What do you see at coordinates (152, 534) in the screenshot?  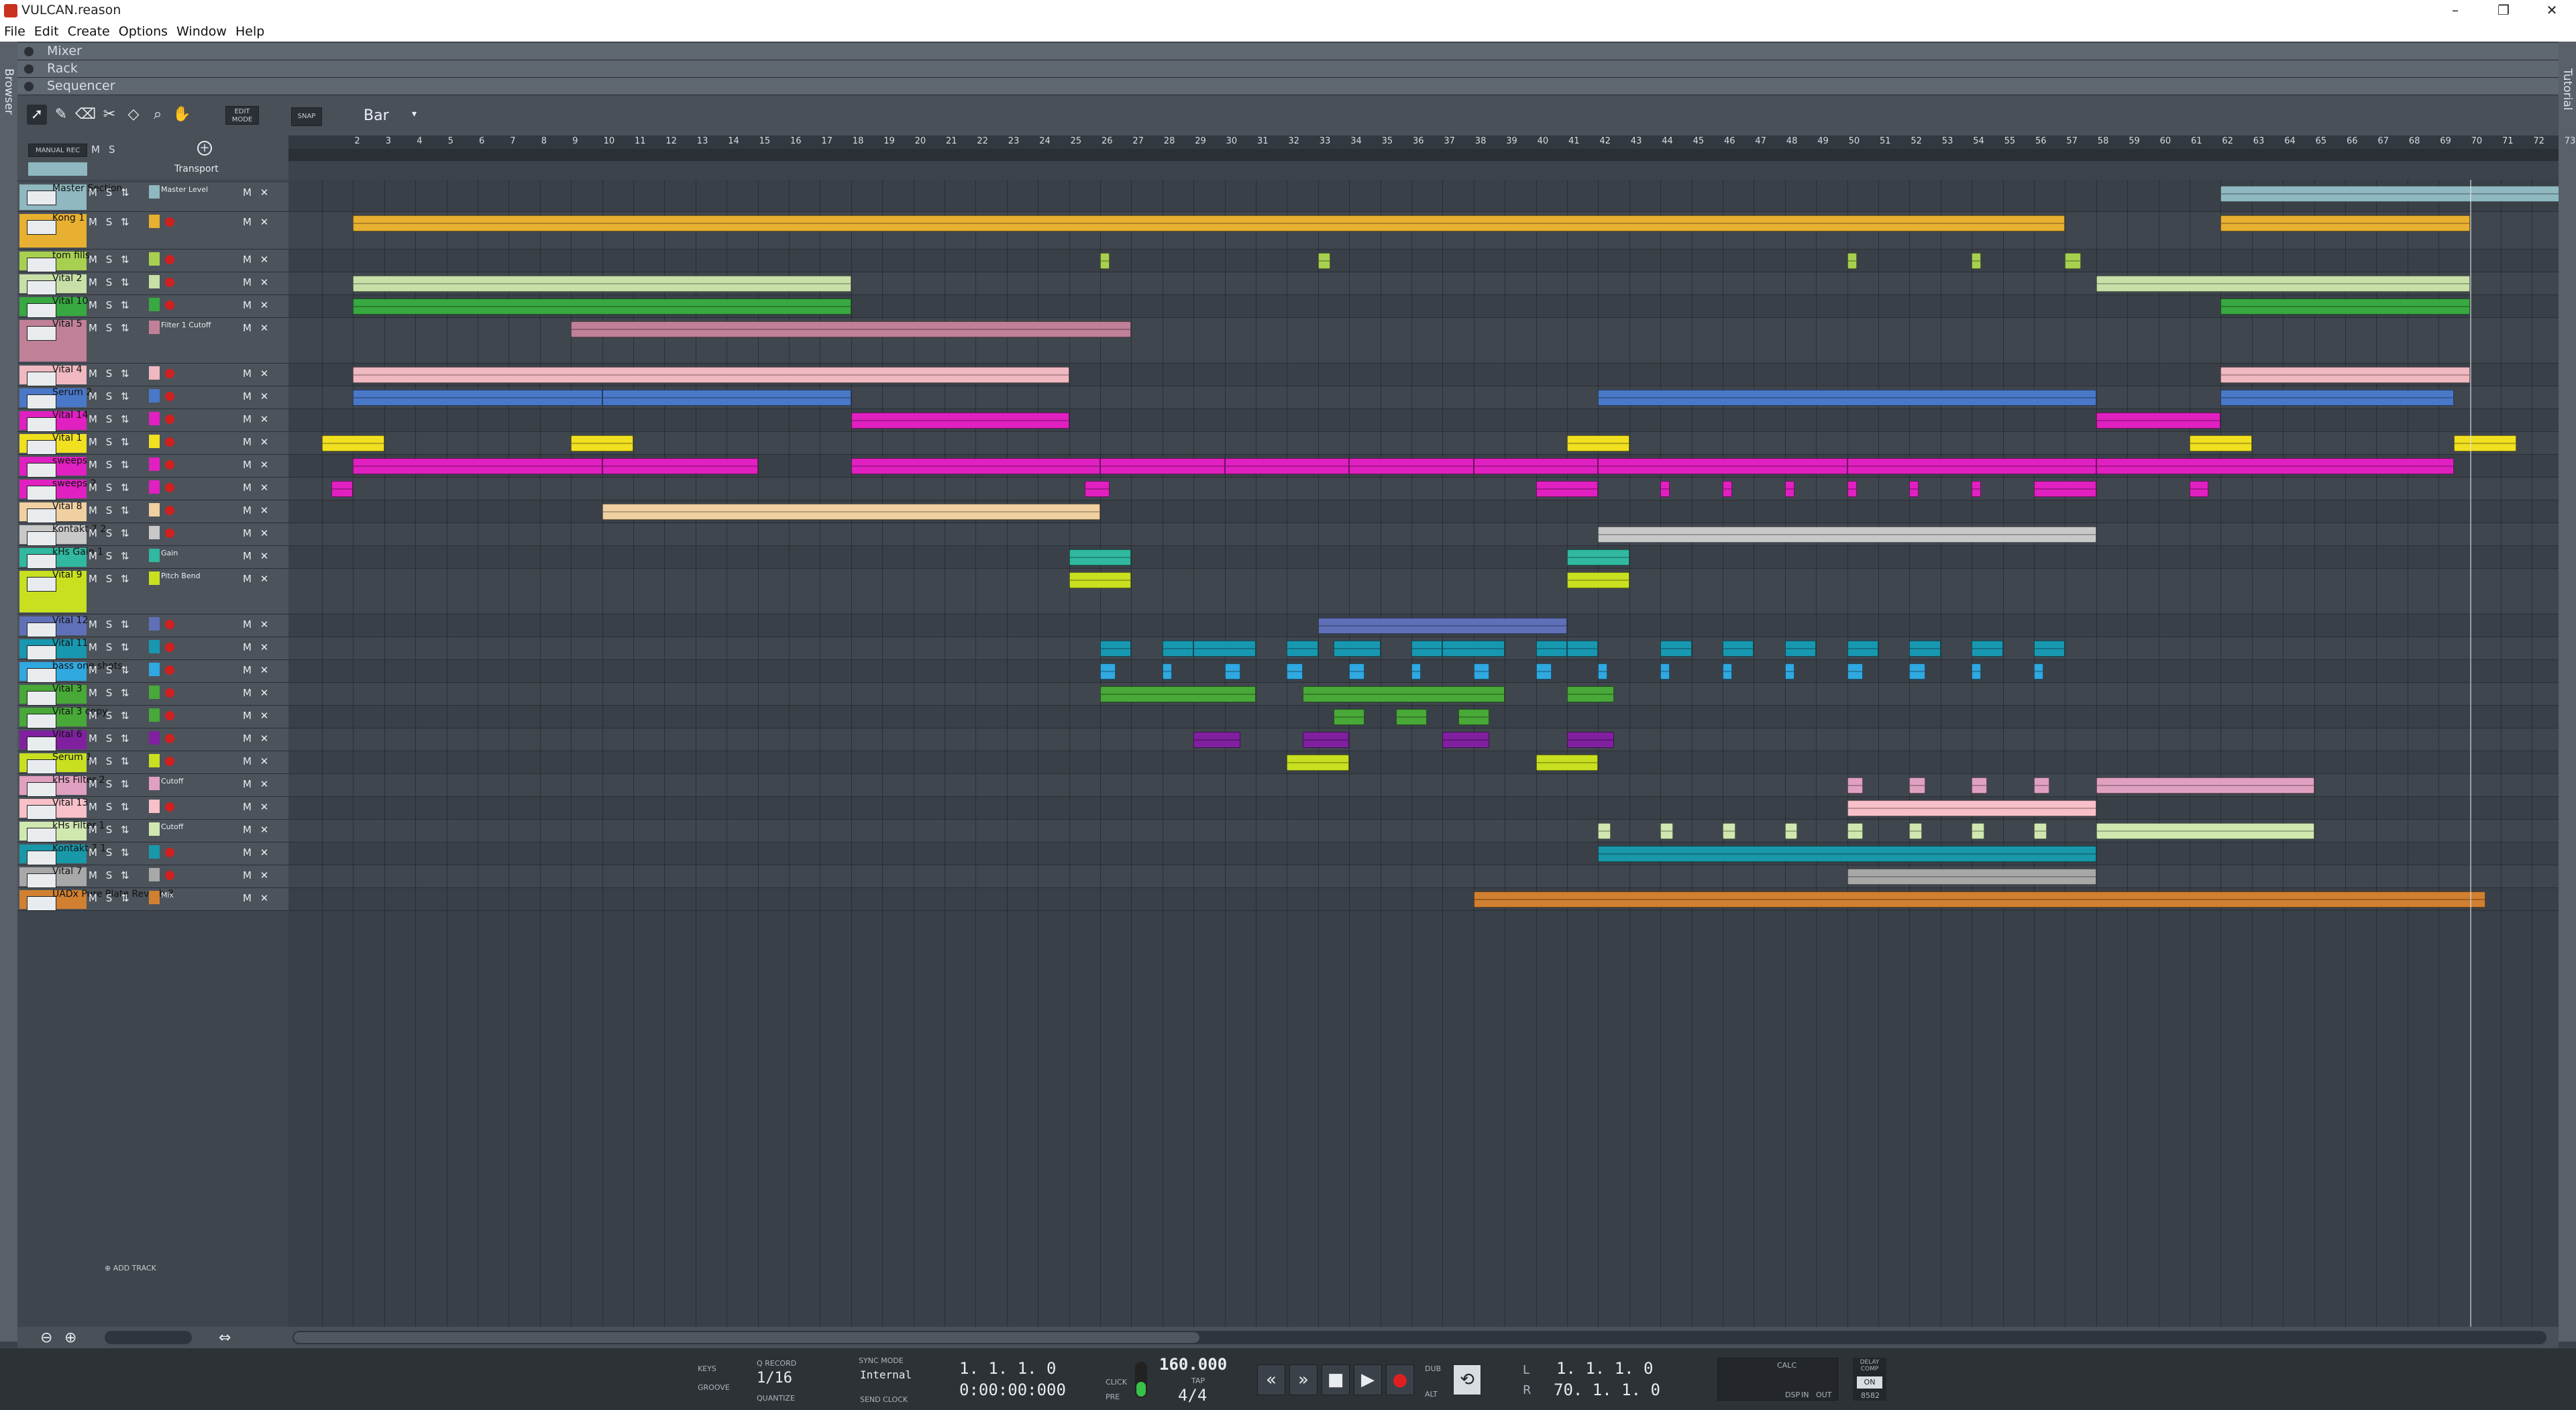 I see `track-header: Kontakt 7 2M S ⇅ M ✕` at bounding box center [152, 534].